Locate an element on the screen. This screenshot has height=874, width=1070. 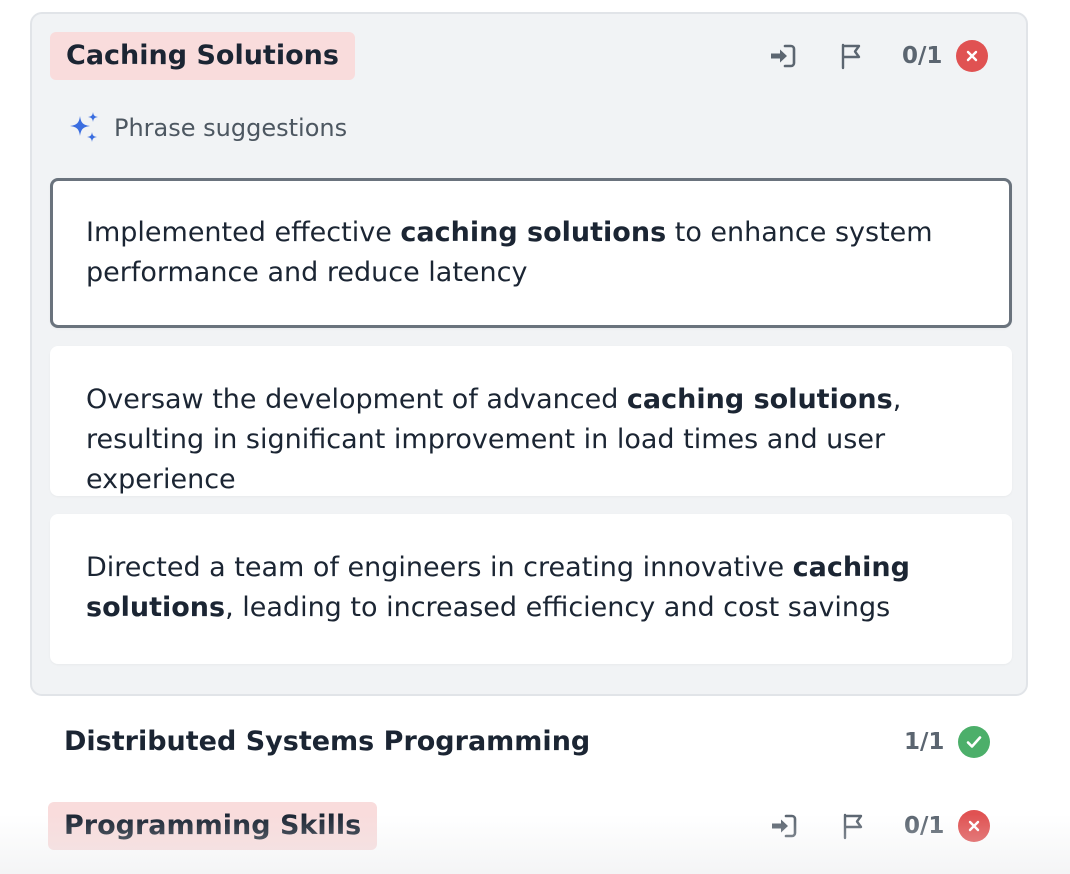
keyword-count: 1/1 is located at coordinates (924, 742).